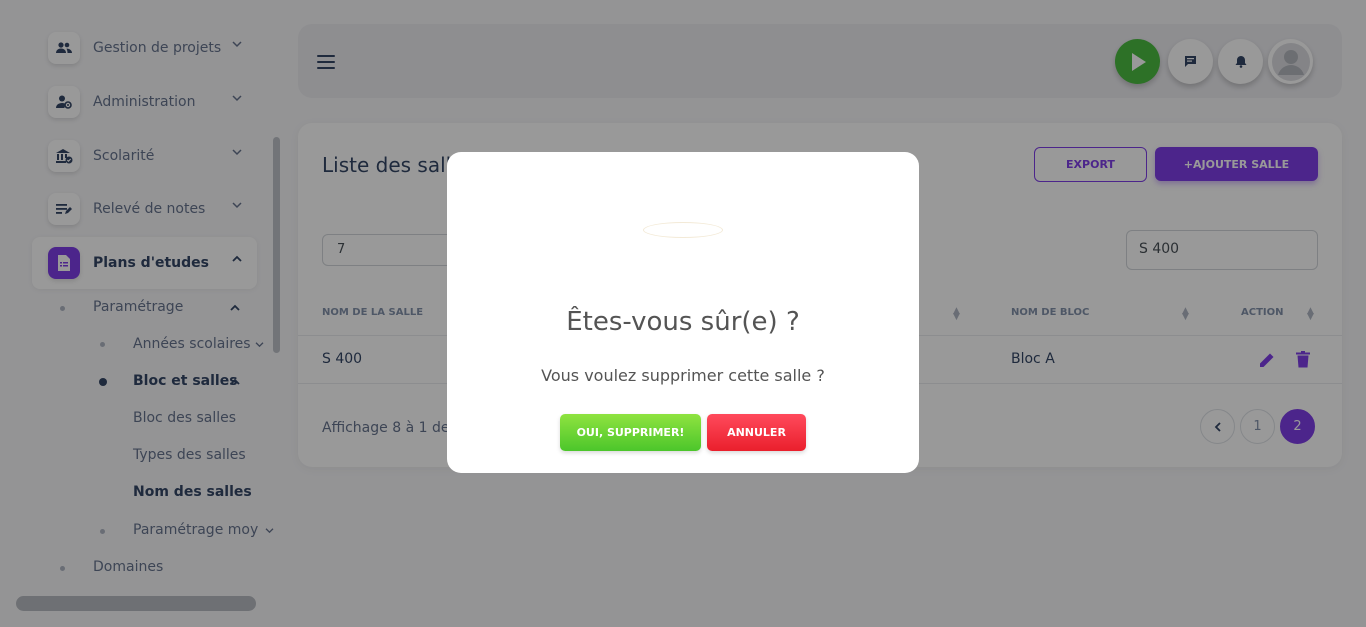 This screenshot has width=1366, height=627. I want to click on dialog-message: Vous voulez supprimer cette salle ?, so click(683, 375).